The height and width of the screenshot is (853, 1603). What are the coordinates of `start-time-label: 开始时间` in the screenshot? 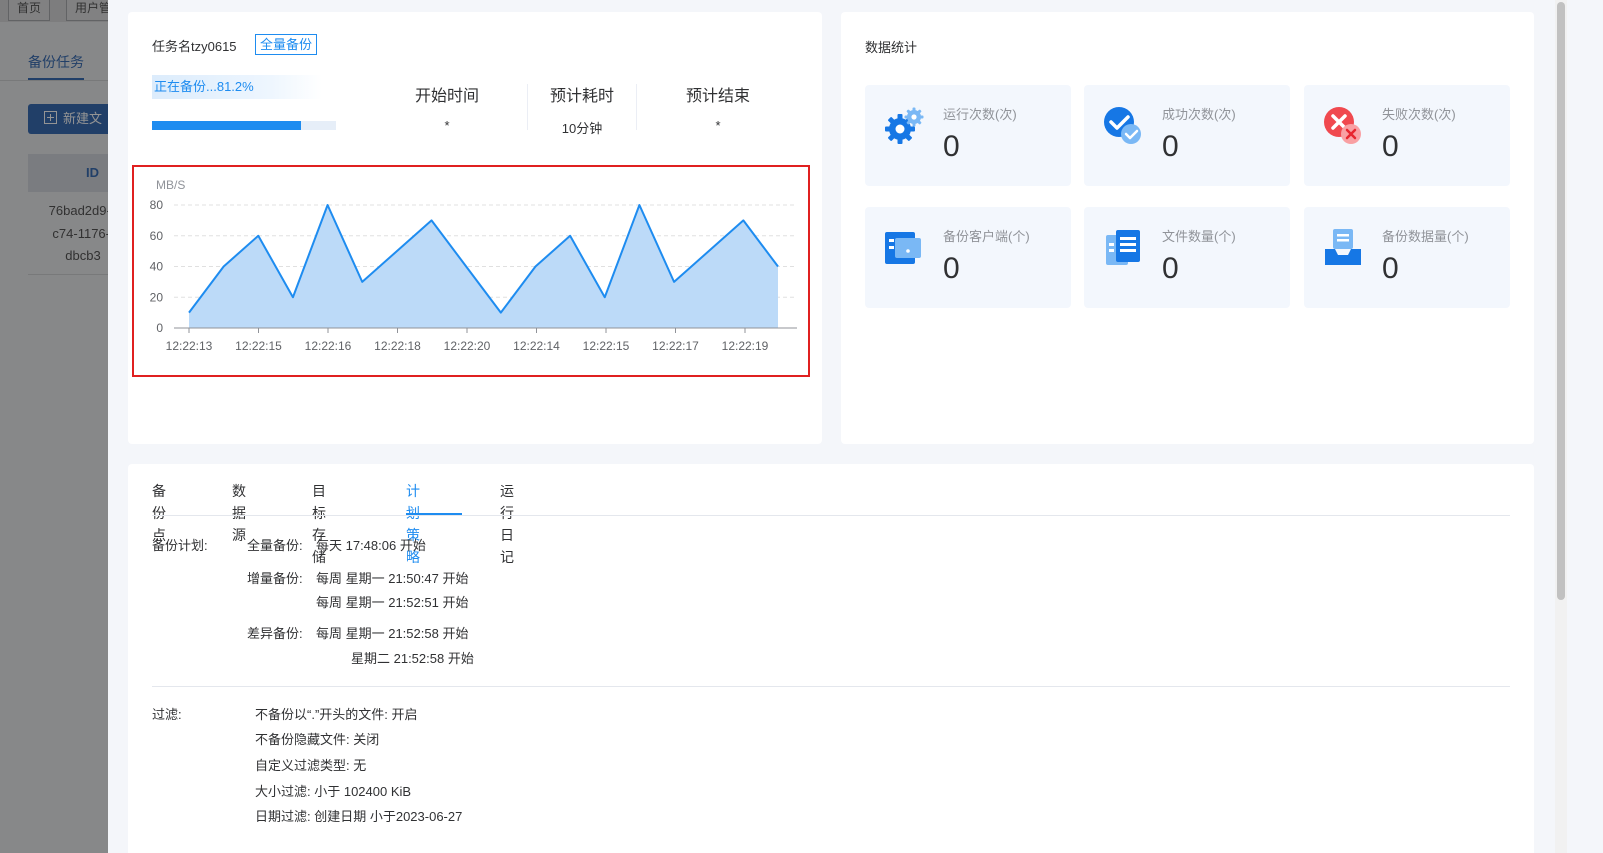 It's located at (446, 96).